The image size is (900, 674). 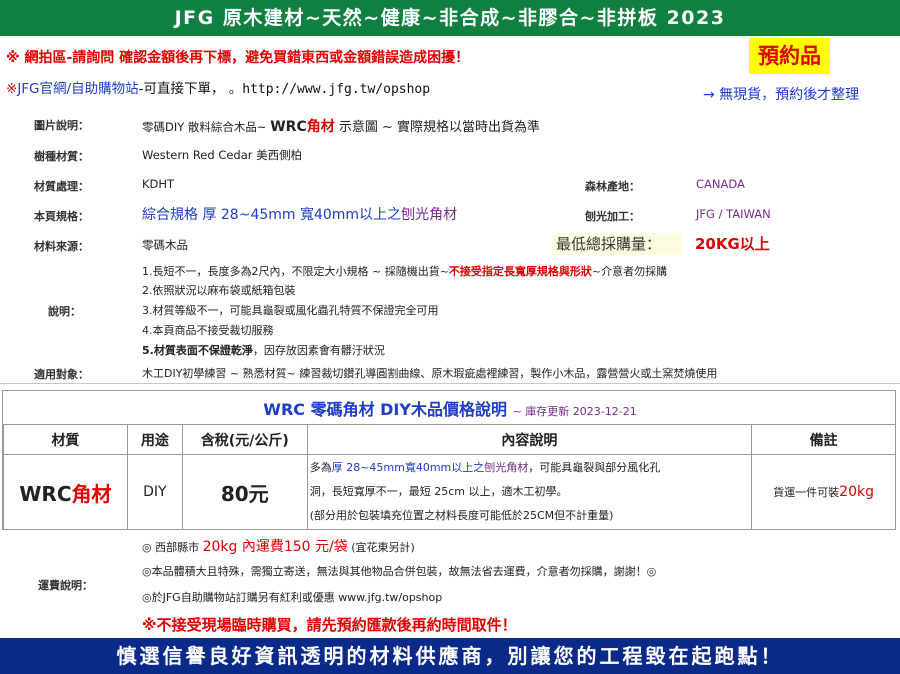 What do you see at coordinates (629, 271) in the screenshot?
I see `desc-1c: ~介意者勿採購` at bounding box center [629, 271].